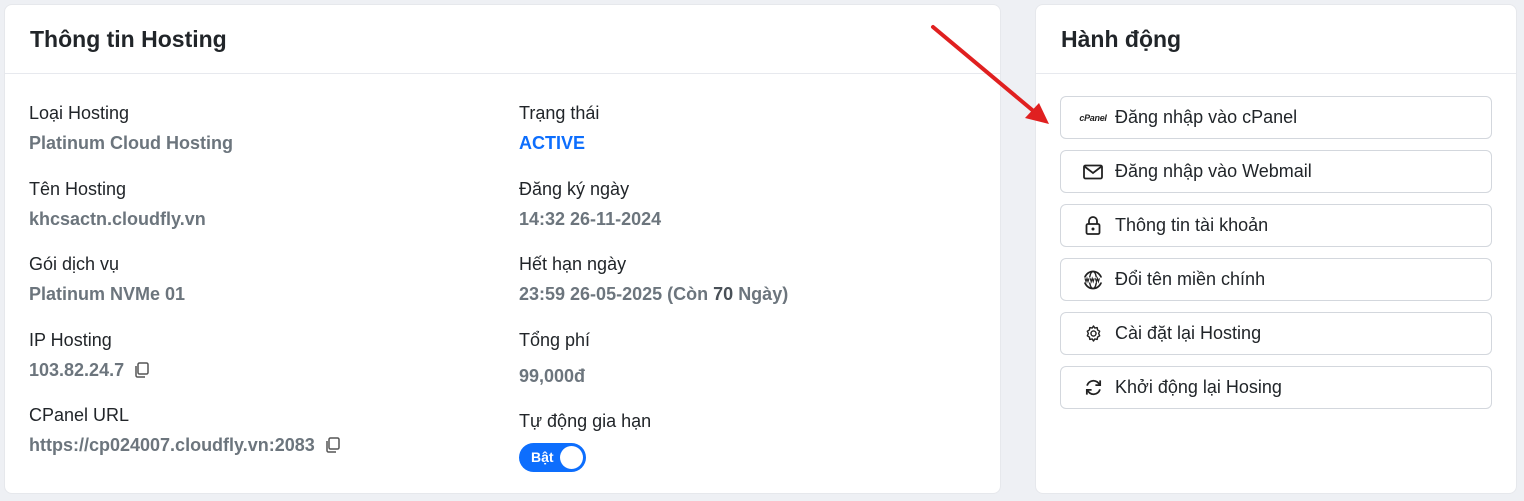 The image size is (1524, 501). Describe the element at coordinates (117, 219) in the screenshot. I see `field-value: khcsactn.cloudfly.vn` at that location.